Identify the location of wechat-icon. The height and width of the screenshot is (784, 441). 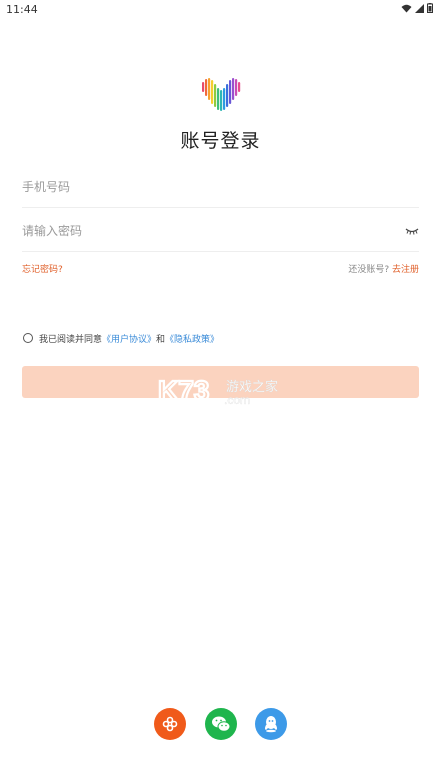
(221, 724).